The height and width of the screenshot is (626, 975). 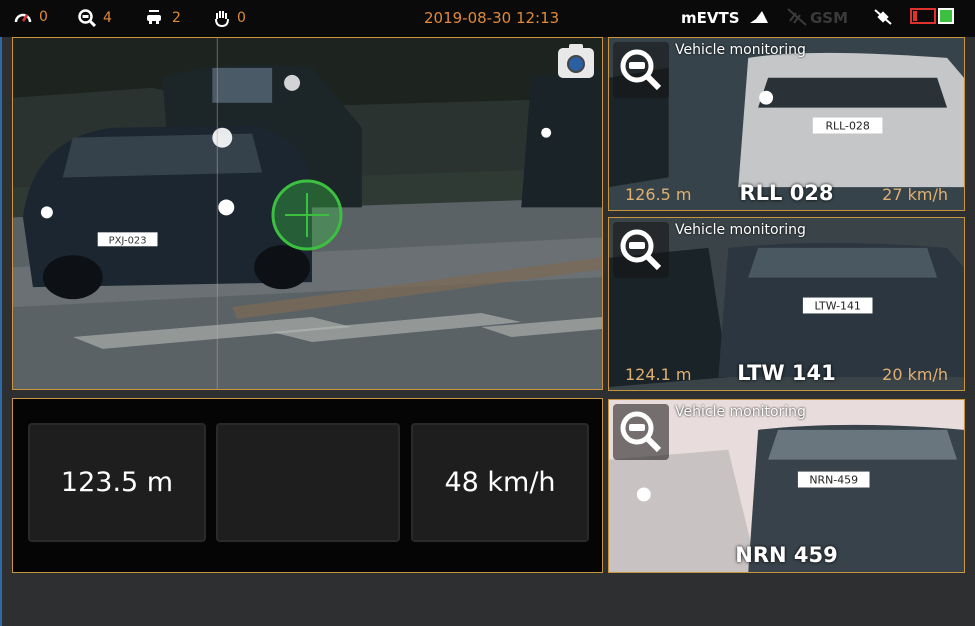 I want to click on capture-photo-button, so click(x=576, y=61).